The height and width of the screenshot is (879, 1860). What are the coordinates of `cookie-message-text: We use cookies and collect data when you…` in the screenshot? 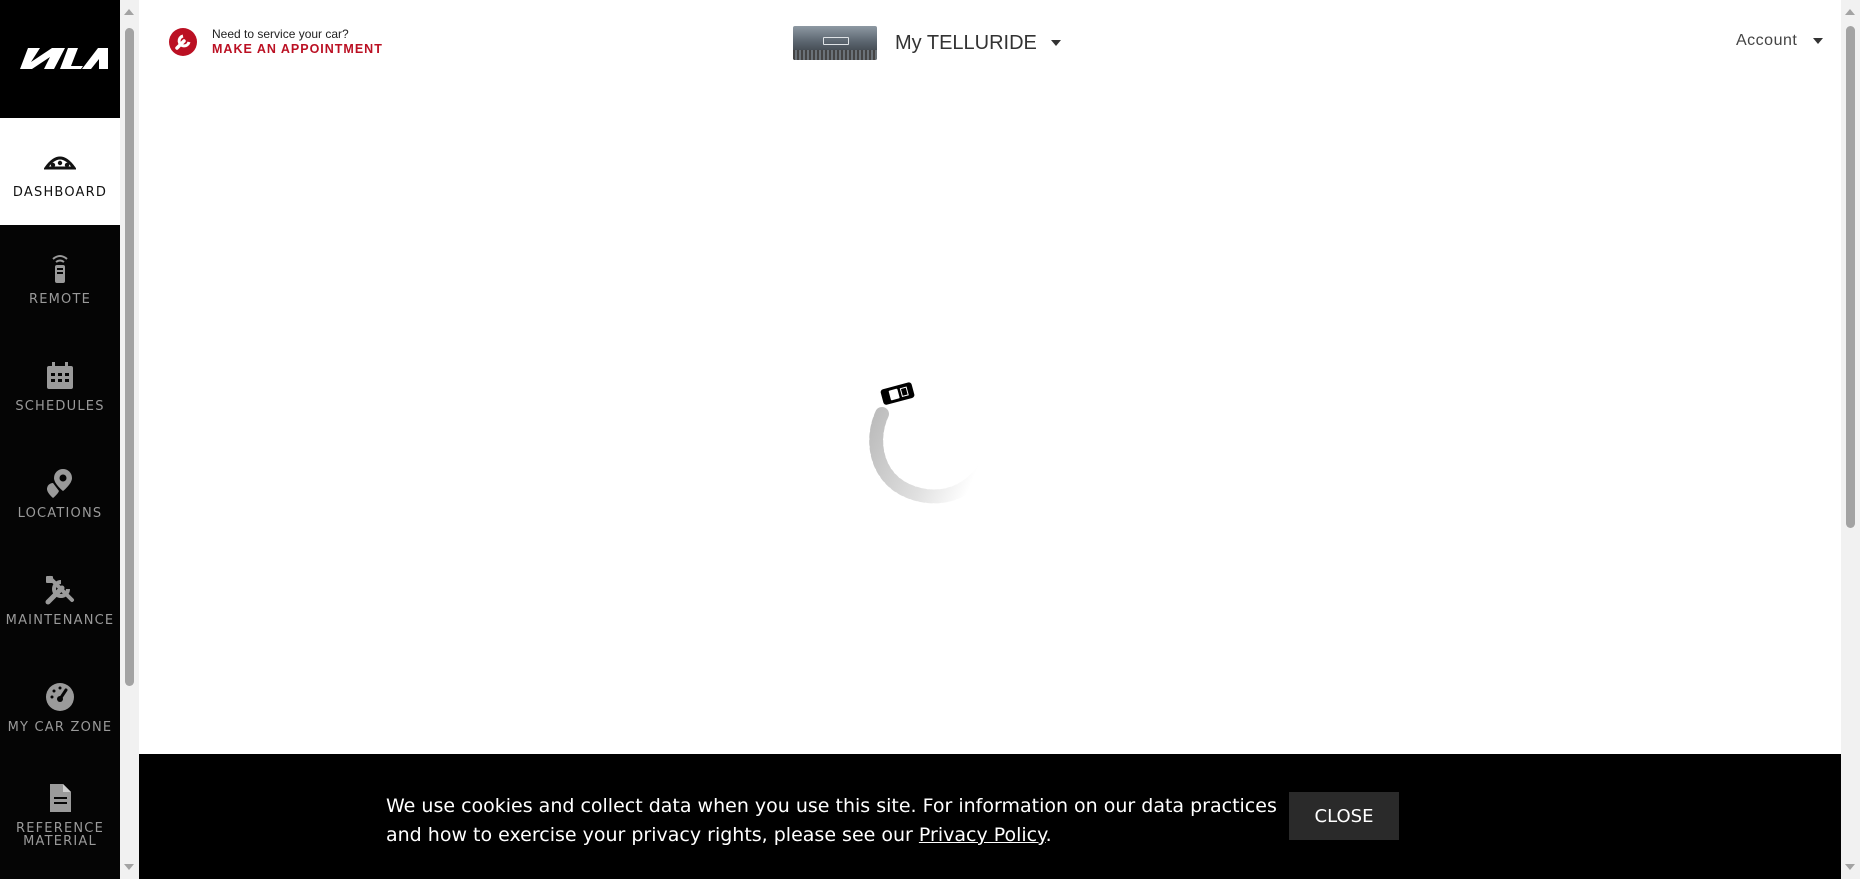 It's located at (831, 820).